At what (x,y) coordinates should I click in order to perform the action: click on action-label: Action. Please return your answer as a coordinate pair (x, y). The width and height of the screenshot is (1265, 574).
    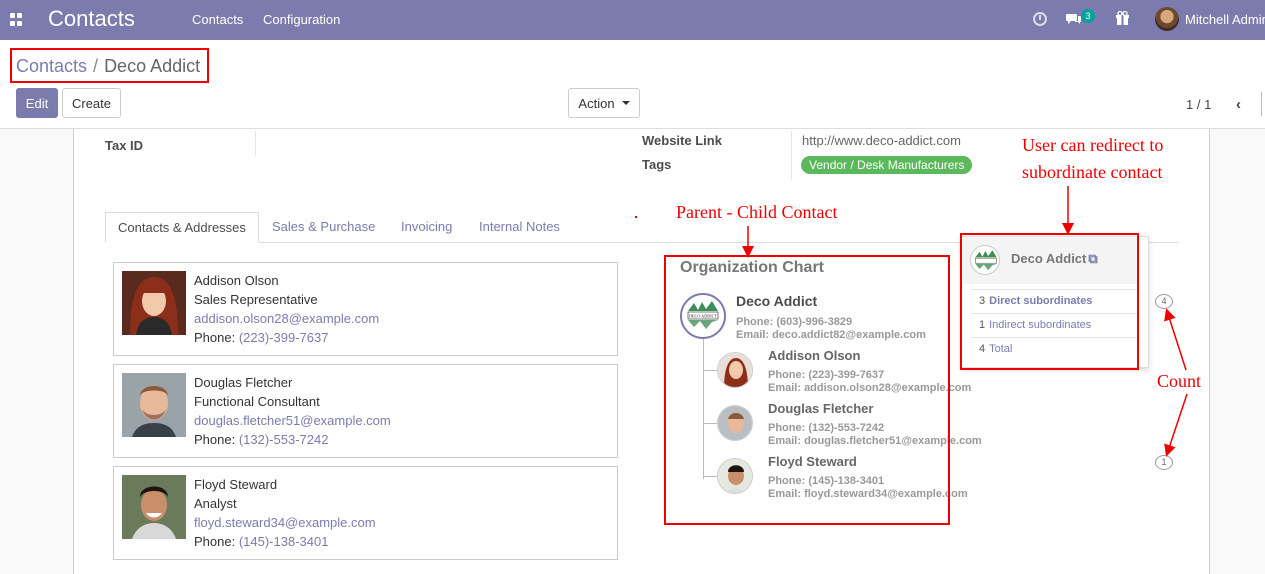
    Looking at the image, I should click on (596, 103).